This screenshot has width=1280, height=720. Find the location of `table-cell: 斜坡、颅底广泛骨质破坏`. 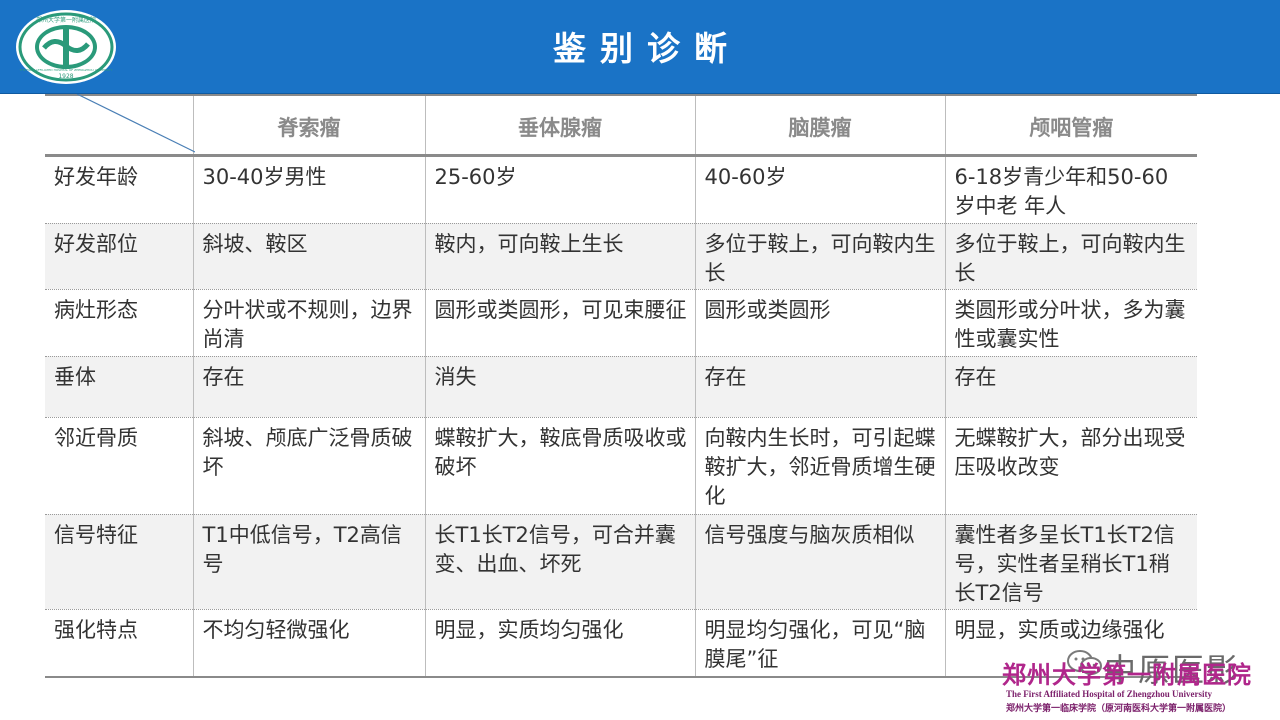

table-cell: 斜坡、颅底广泛骨质破坏 is located at coordinates (309, 466).